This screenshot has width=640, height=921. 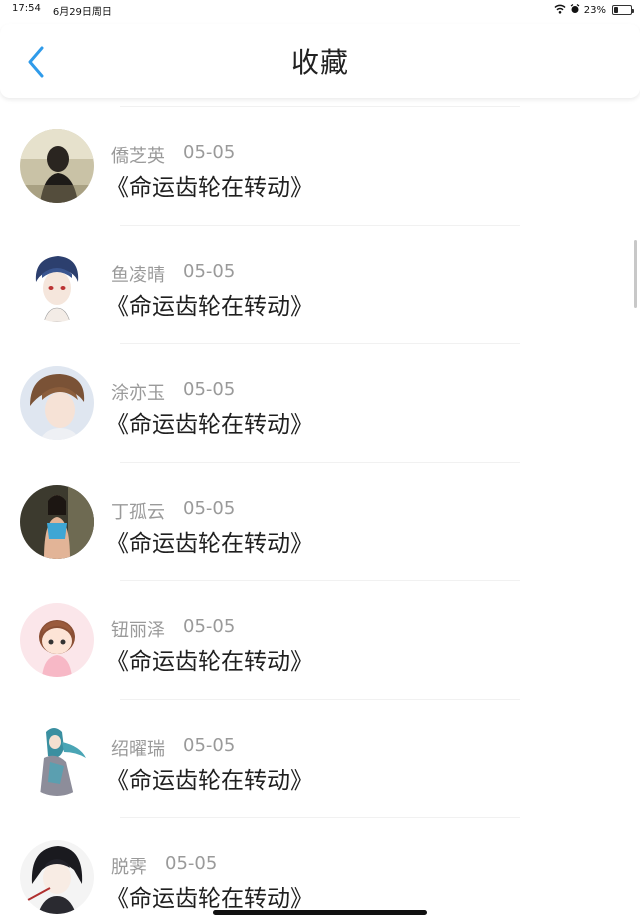 I want to click on back-button, so click(x=36, y=62).